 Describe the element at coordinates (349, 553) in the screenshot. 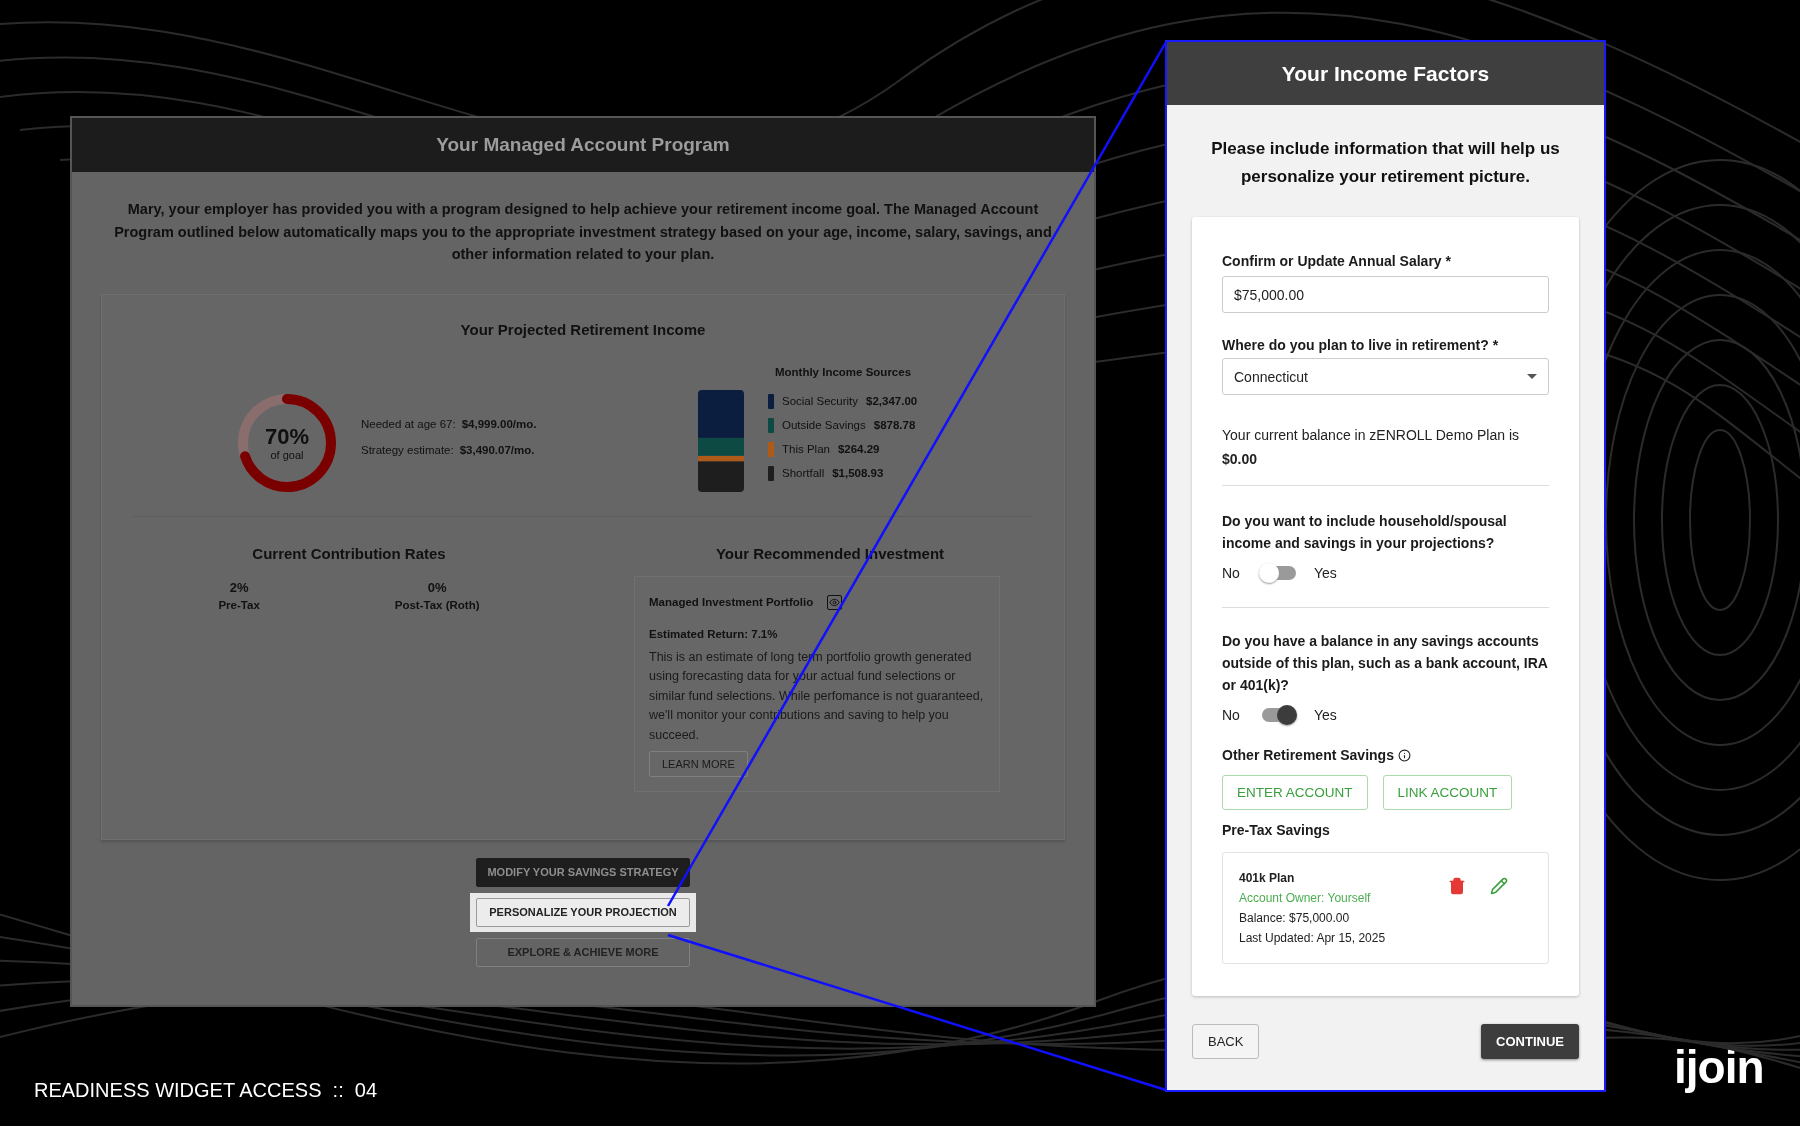

I see `section-title: Current Contribution Rates` at that location.